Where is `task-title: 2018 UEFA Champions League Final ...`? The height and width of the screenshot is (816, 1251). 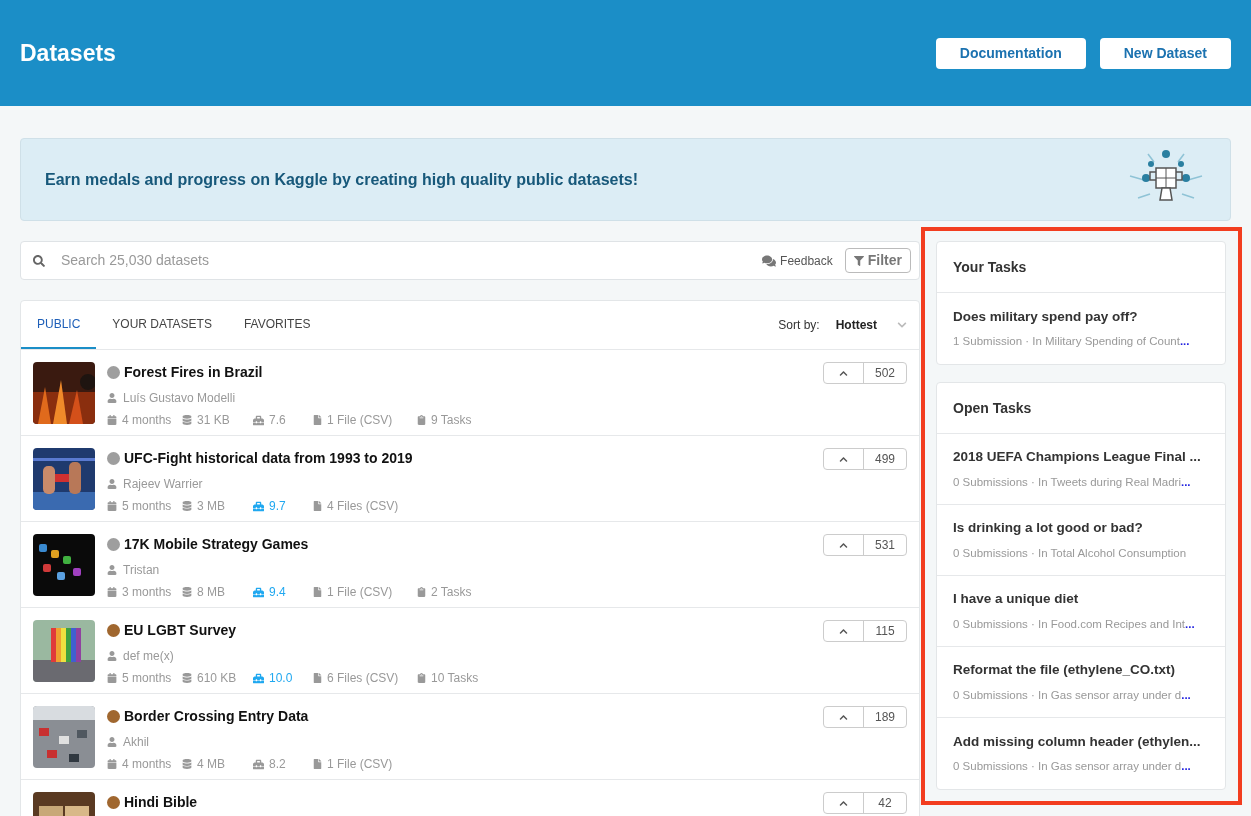
task-title: 2018 UEFA Champions League Final ... is located at coordinates (1081, 457).